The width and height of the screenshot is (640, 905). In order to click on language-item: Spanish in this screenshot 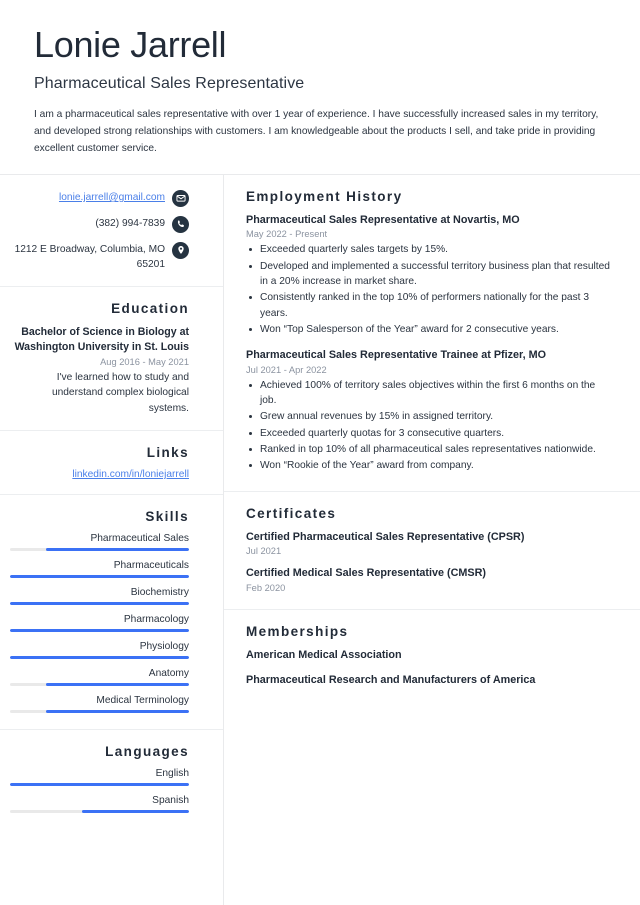, I will do `click(99, 804)`.